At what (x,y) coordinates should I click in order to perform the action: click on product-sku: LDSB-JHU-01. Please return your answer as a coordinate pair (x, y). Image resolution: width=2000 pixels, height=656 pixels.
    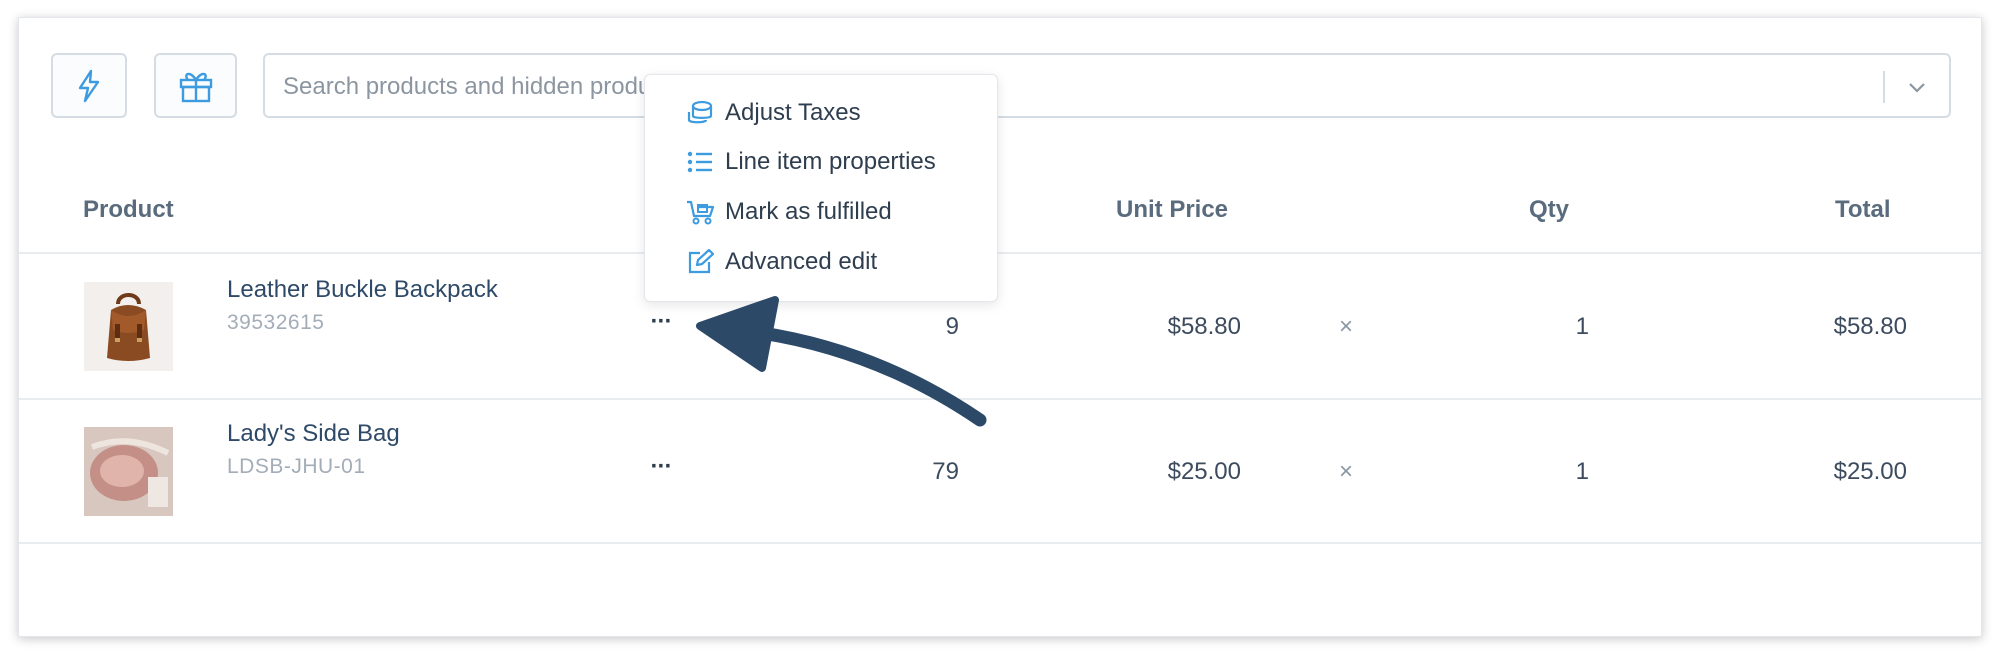
    Looking at the image, I should click on (296, 466).